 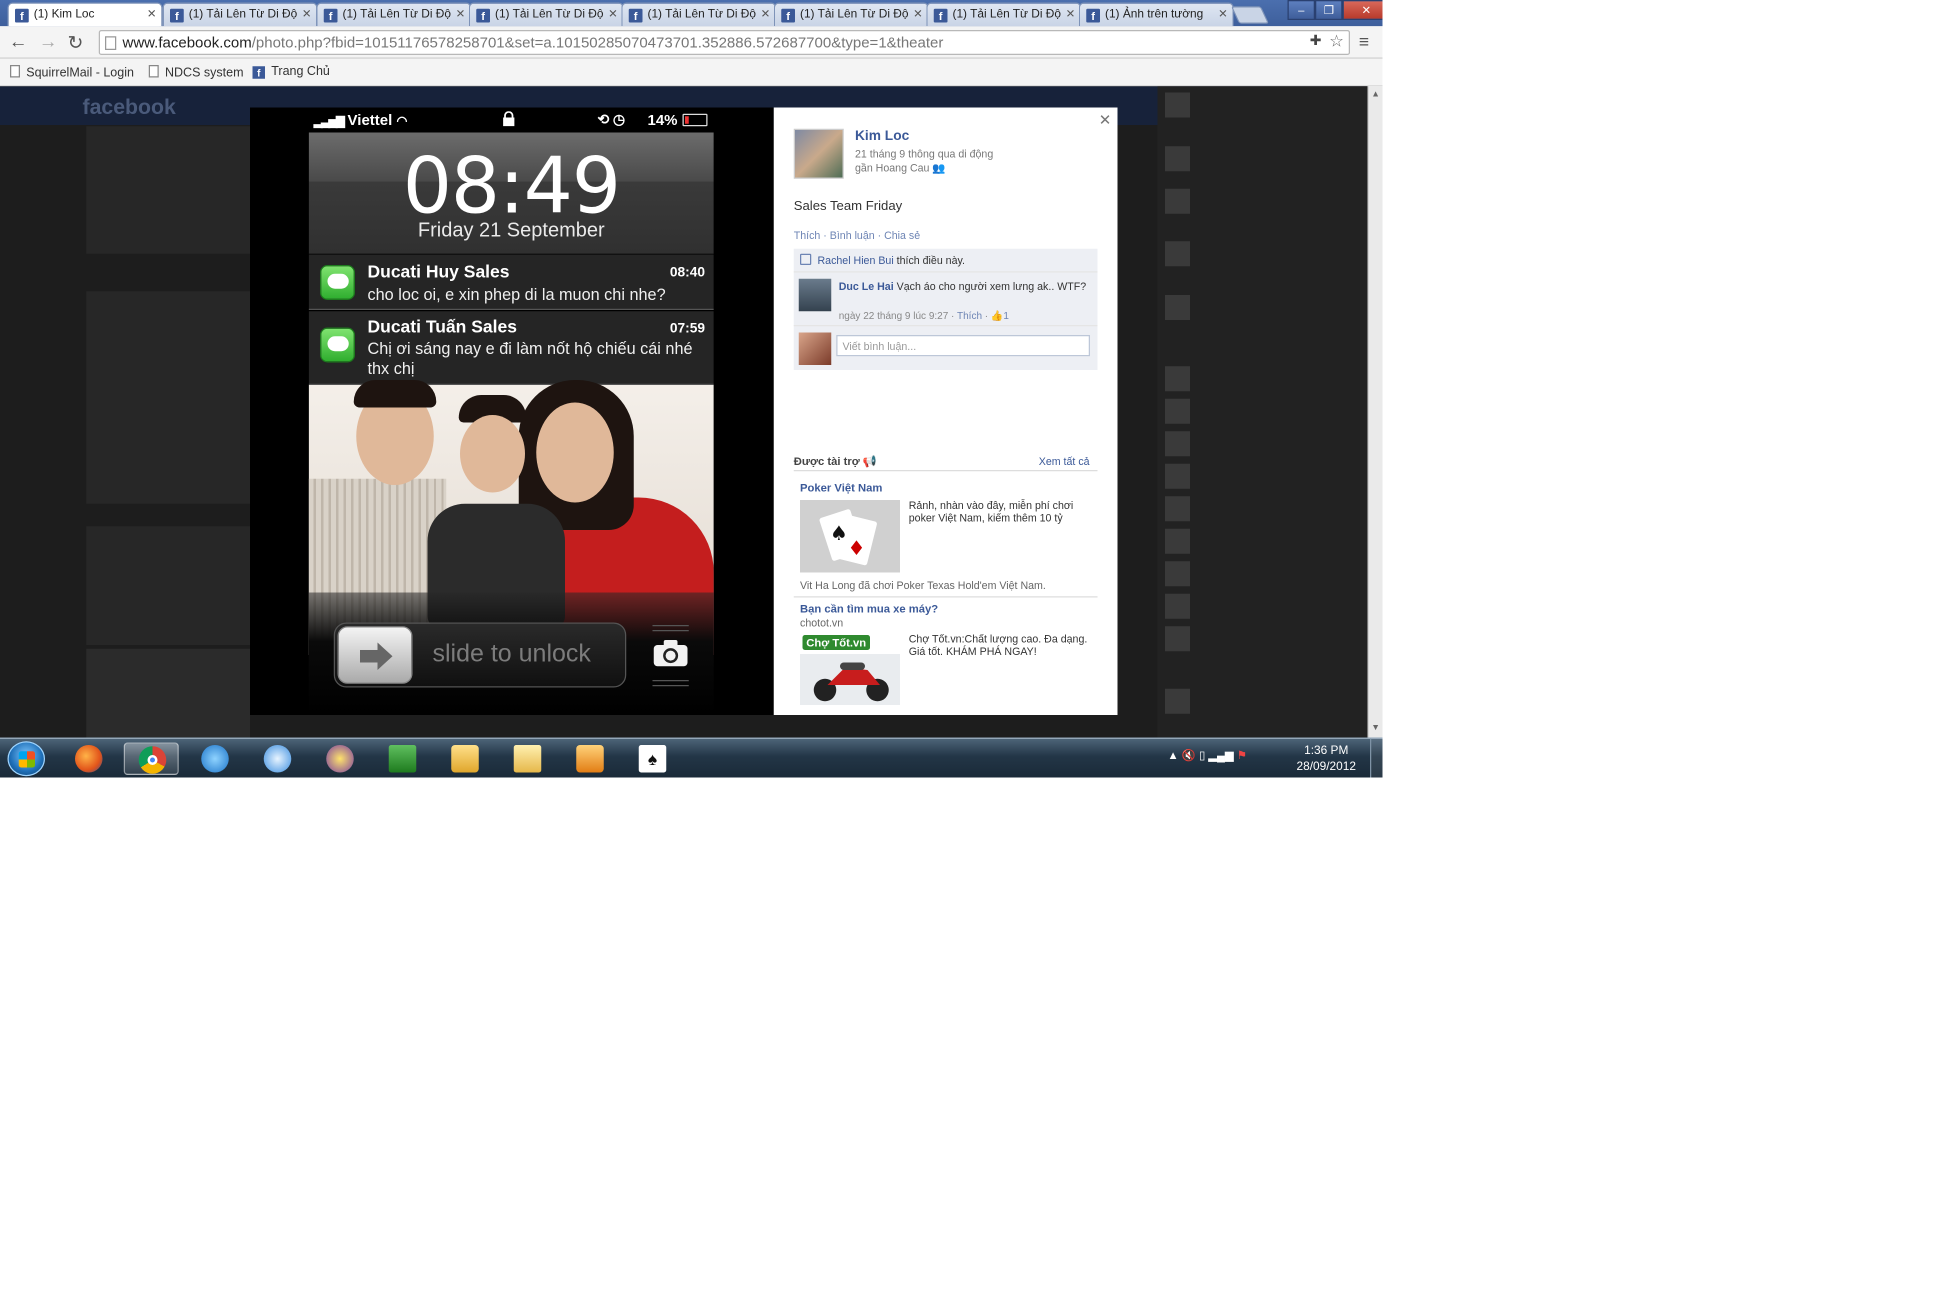 I want to click on owner-profile-picture, so click(x=818, y=153).